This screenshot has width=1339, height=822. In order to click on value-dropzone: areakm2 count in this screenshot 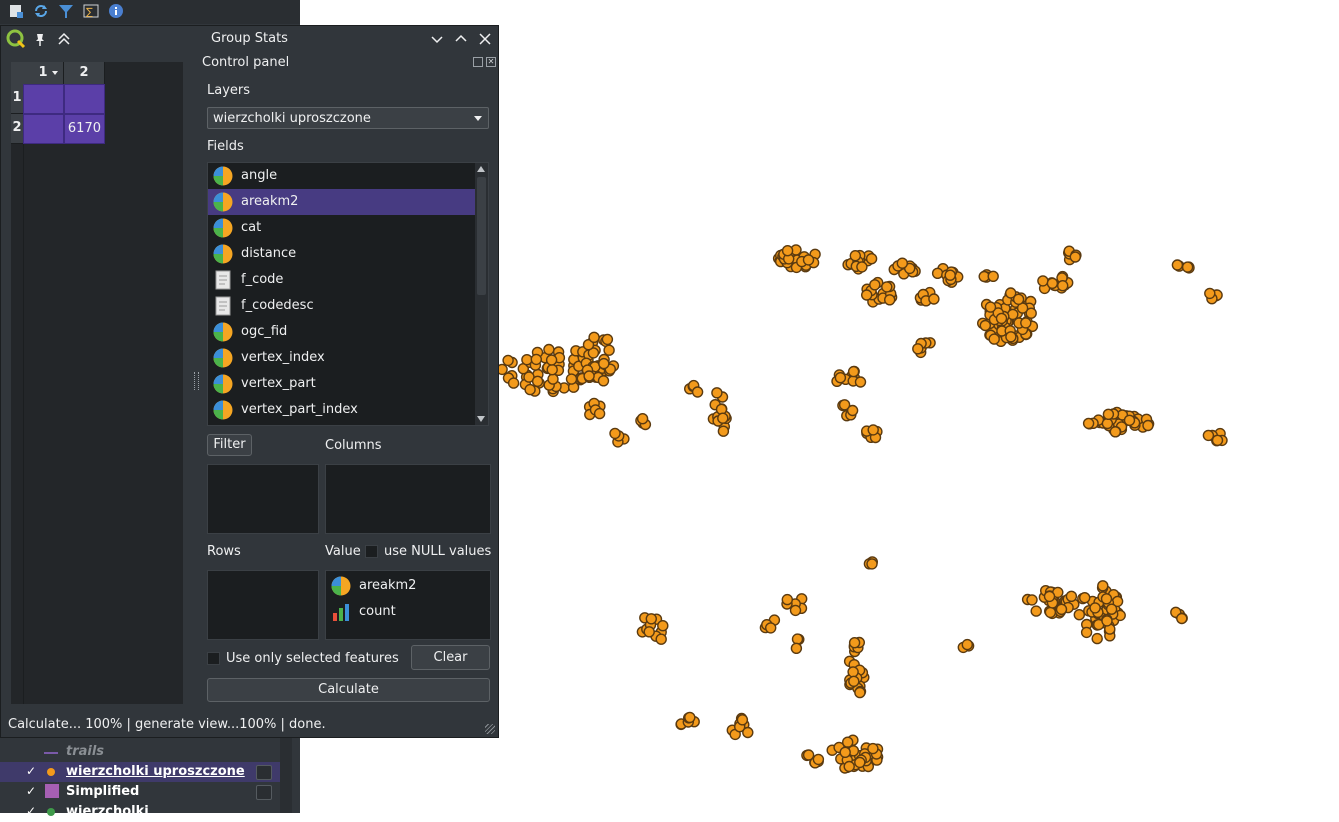, I will do `click(408, 605)`.